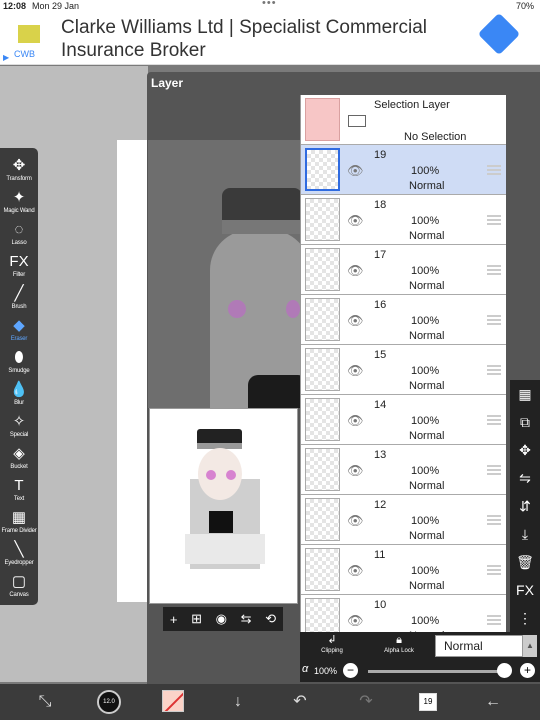  What do you see at coordinates (19, 266) in the screenshot?
I see `tool-filter: FX Filter` at bounding box center [19, 266].